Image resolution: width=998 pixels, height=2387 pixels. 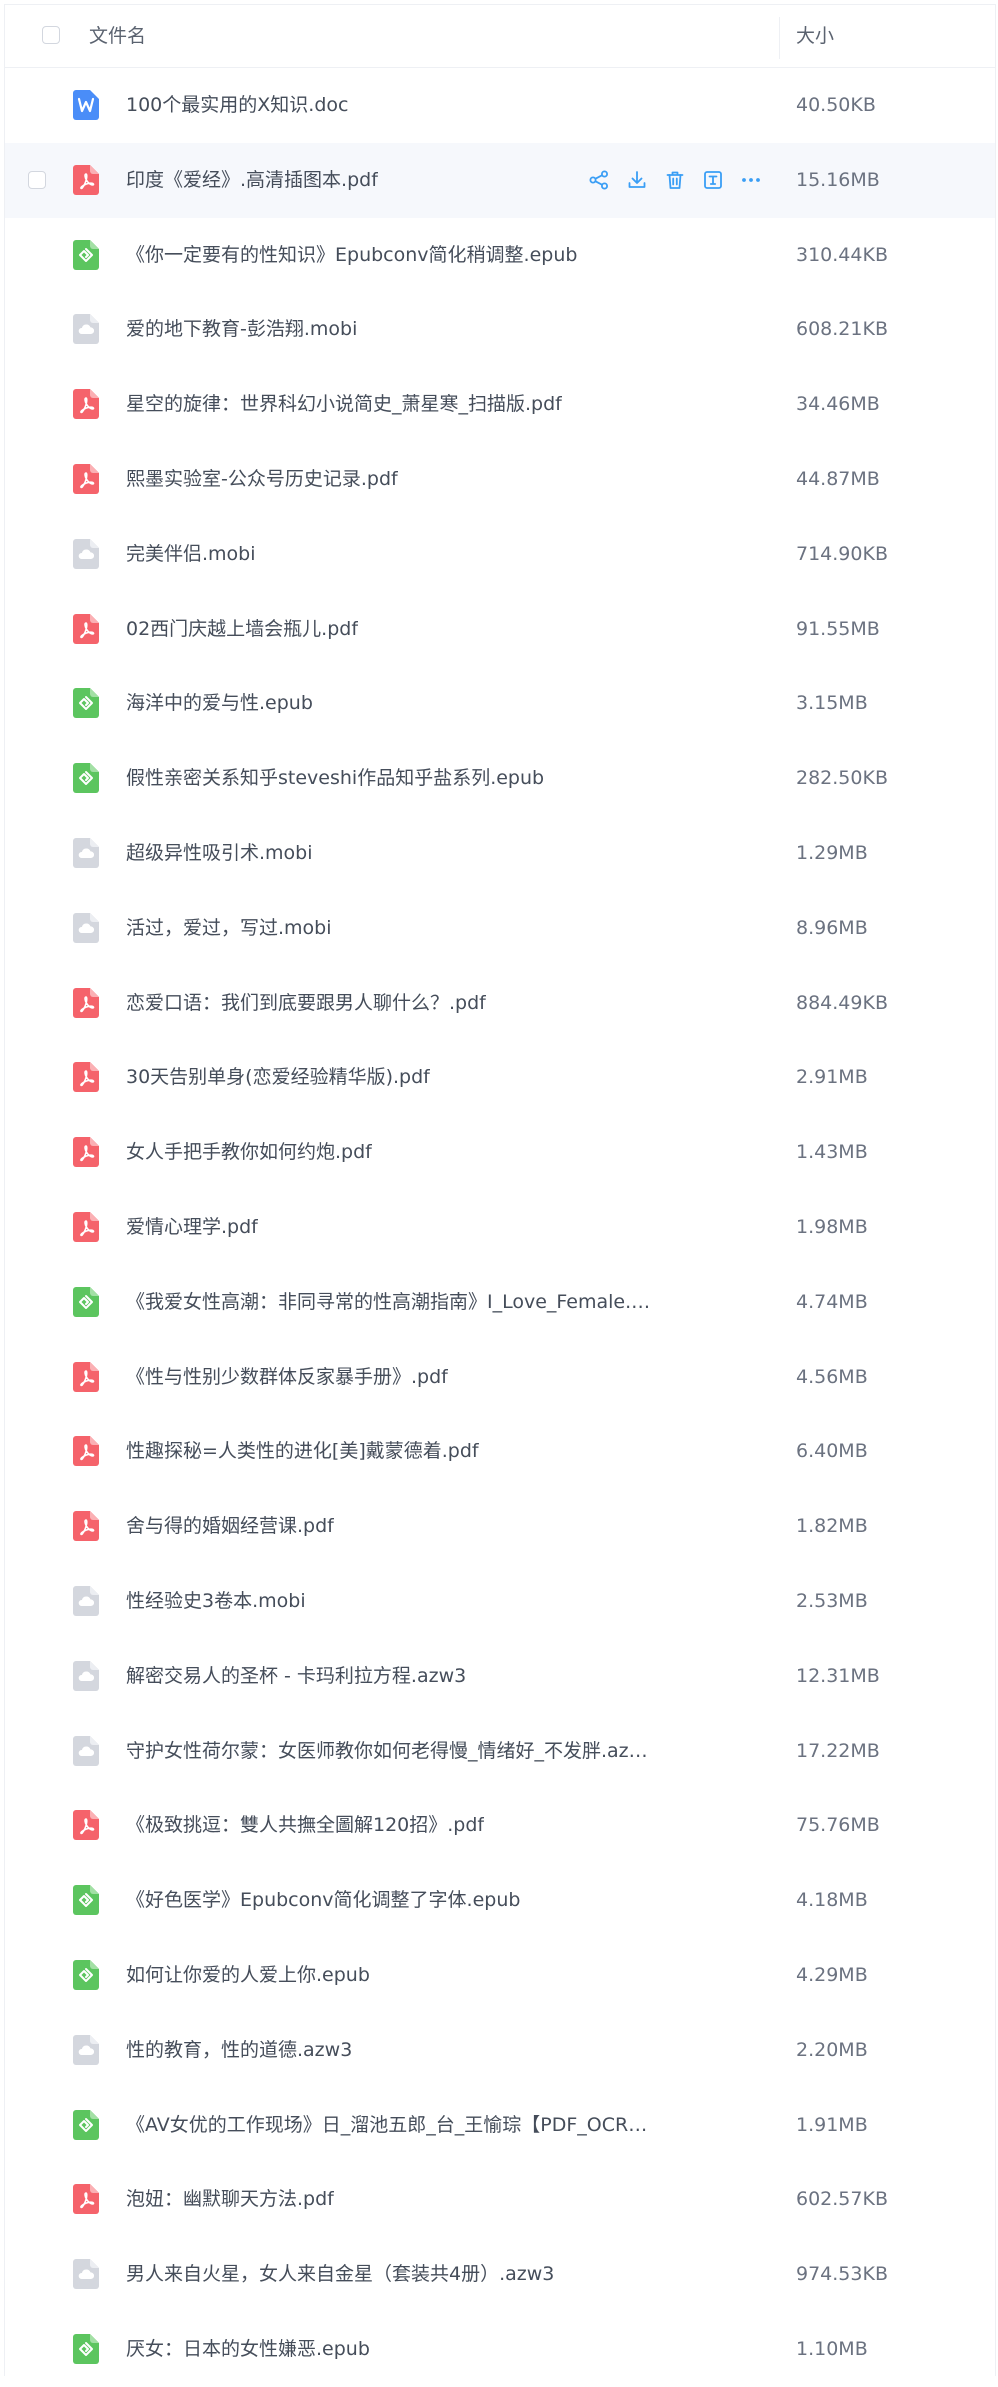 What do you see at coordinates (779, 38) in the screenshot?
I see `column-divider` at bounding box center [779, 38].